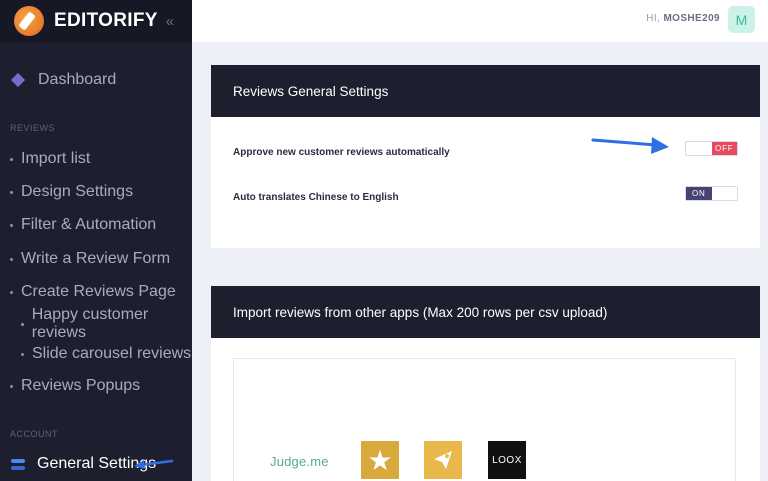 The width and height of the screenshot is (768, 481). What do you see at coordinates (81, 385) in the screenshot?
I see `sidebar-item-label: Reviews Popups` at bounding box center [81, 385].